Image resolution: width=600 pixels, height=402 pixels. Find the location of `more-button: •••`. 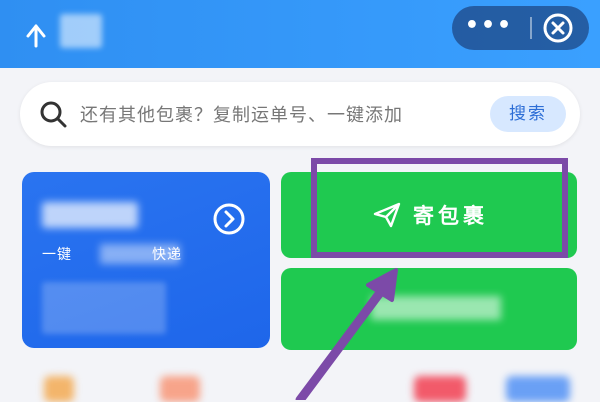

more-button: ••• is located at coordinates (489, 28).